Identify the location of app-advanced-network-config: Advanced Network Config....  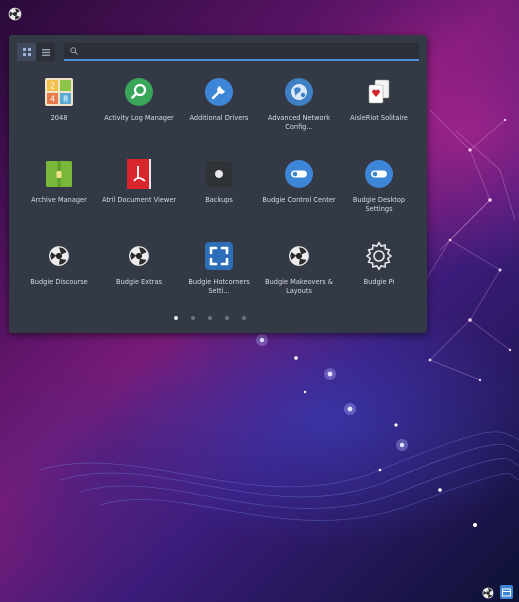
(299, 117).